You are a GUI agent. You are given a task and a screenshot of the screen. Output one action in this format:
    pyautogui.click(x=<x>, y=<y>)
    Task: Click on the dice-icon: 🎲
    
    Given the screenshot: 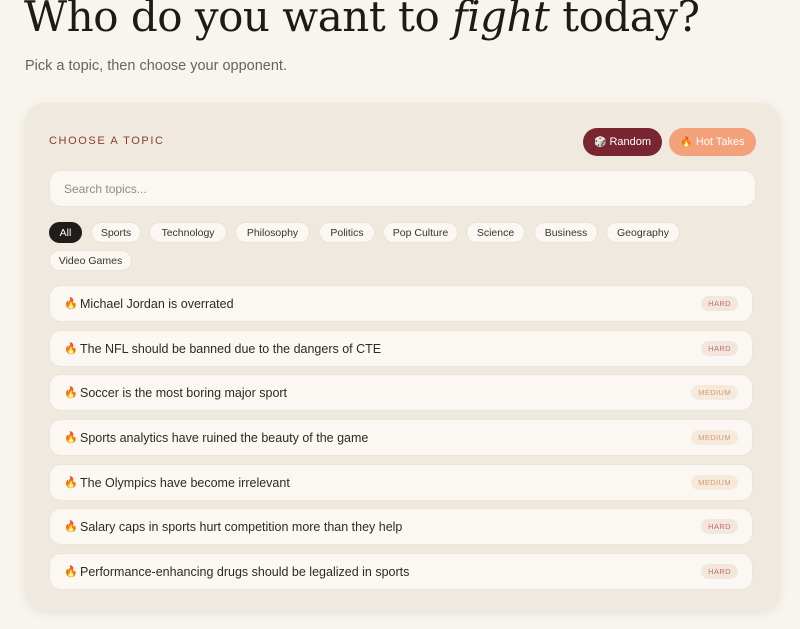 What is the action you would take?
    pyautogui.click(x=600, y=142)
    